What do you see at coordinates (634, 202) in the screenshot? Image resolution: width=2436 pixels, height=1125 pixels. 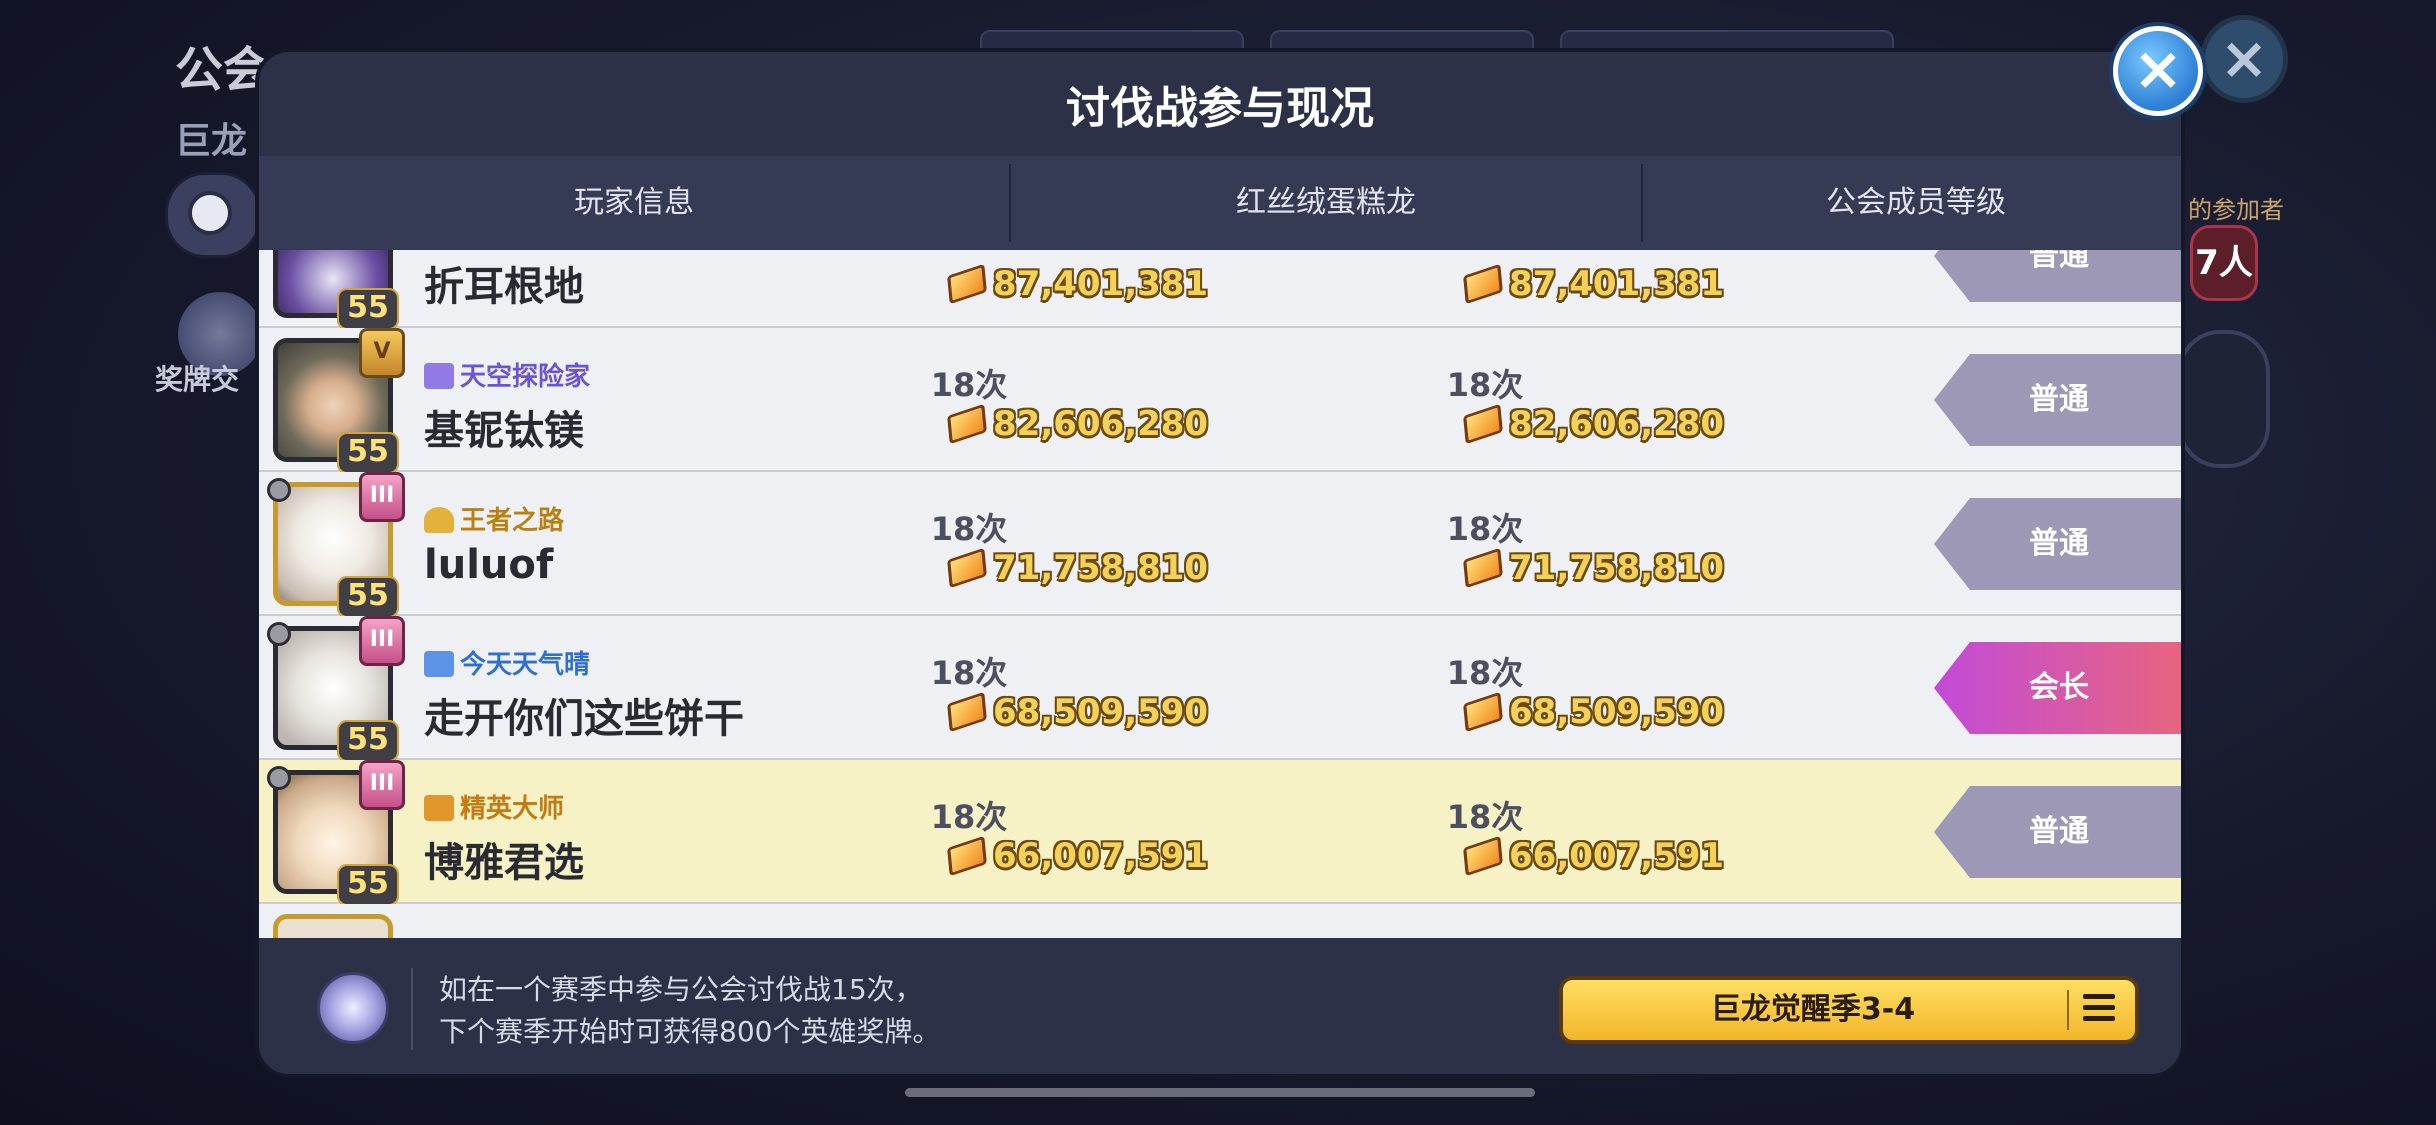 I see `column-header-player-info: 玩家信息` at bounding box center [634, 202].